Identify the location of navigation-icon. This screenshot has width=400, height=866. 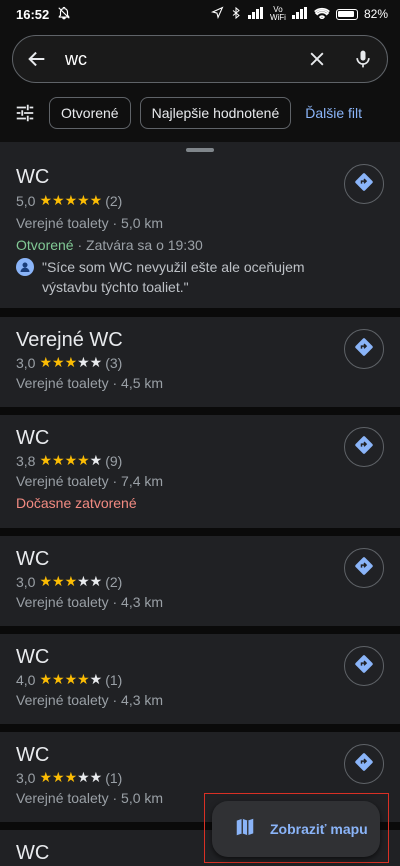
(217, 14).